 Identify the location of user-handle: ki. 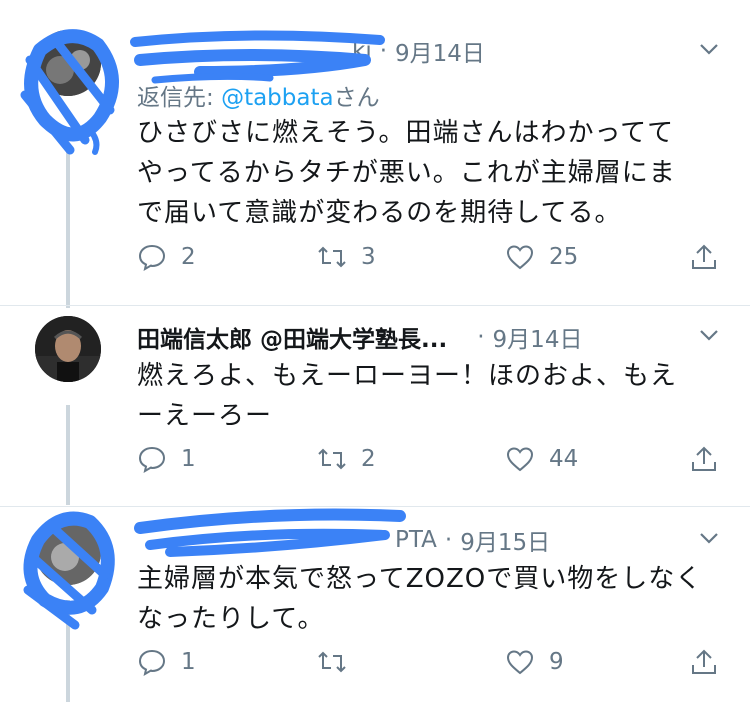
(362, 51).